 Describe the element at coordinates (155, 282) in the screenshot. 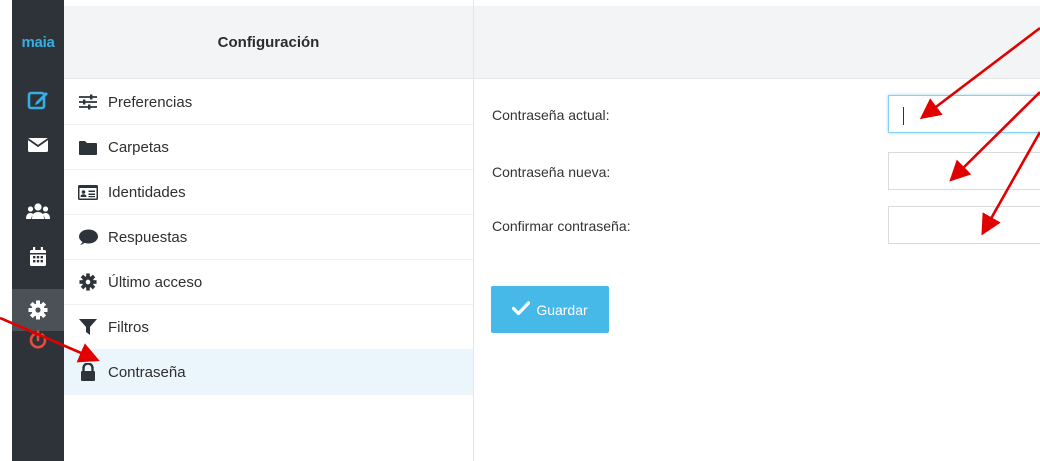

I see `menu-item-label: Último acceso` at that location.